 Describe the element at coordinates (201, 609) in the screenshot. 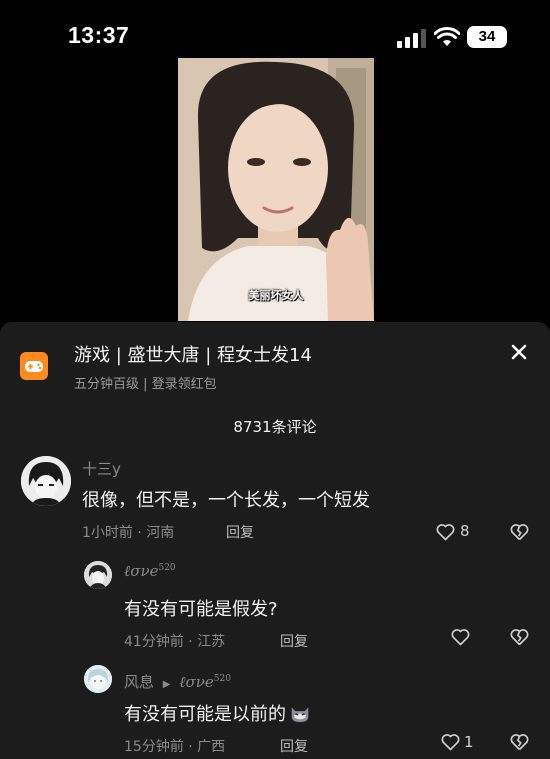

I see `comment-text: 有没有可能是假发?` at that location.